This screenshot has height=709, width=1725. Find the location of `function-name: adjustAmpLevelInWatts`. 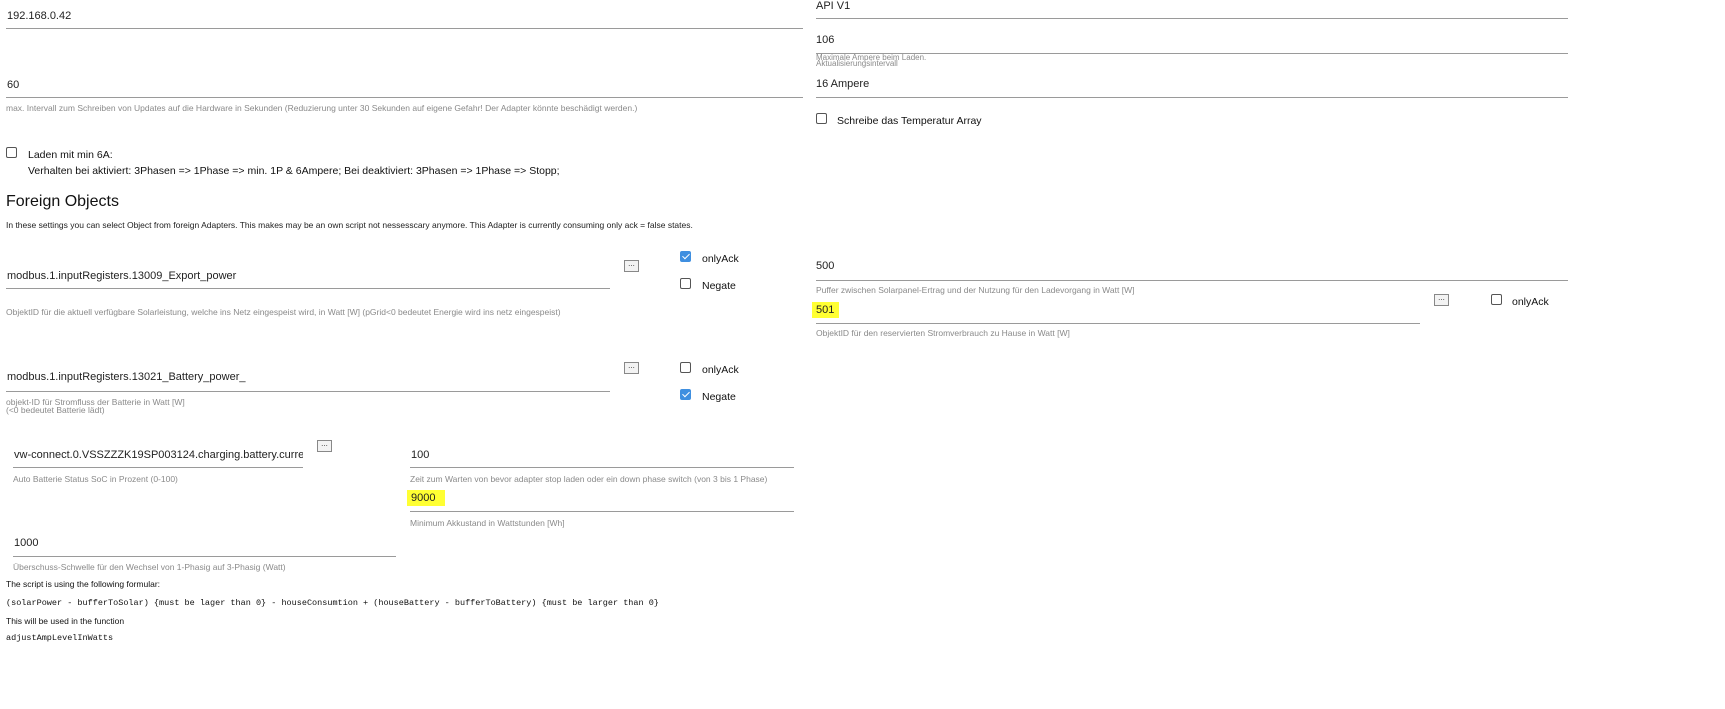

function-name: adjustAmpLevelInWatts is located at coordinates (60, 638).